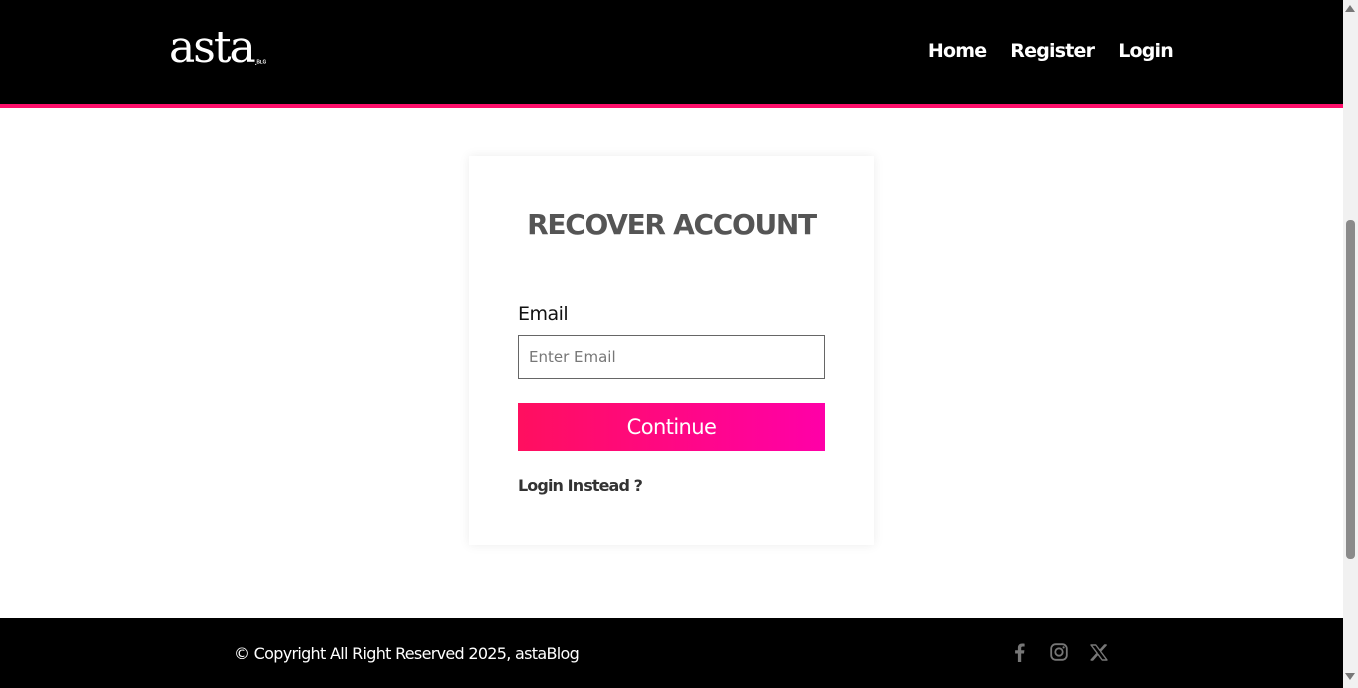 The height and width of the screenshot is (688, 1358). Describe the element at coordinates (1019, 652) in the screenshot. I see `facebook-icon` at that location.